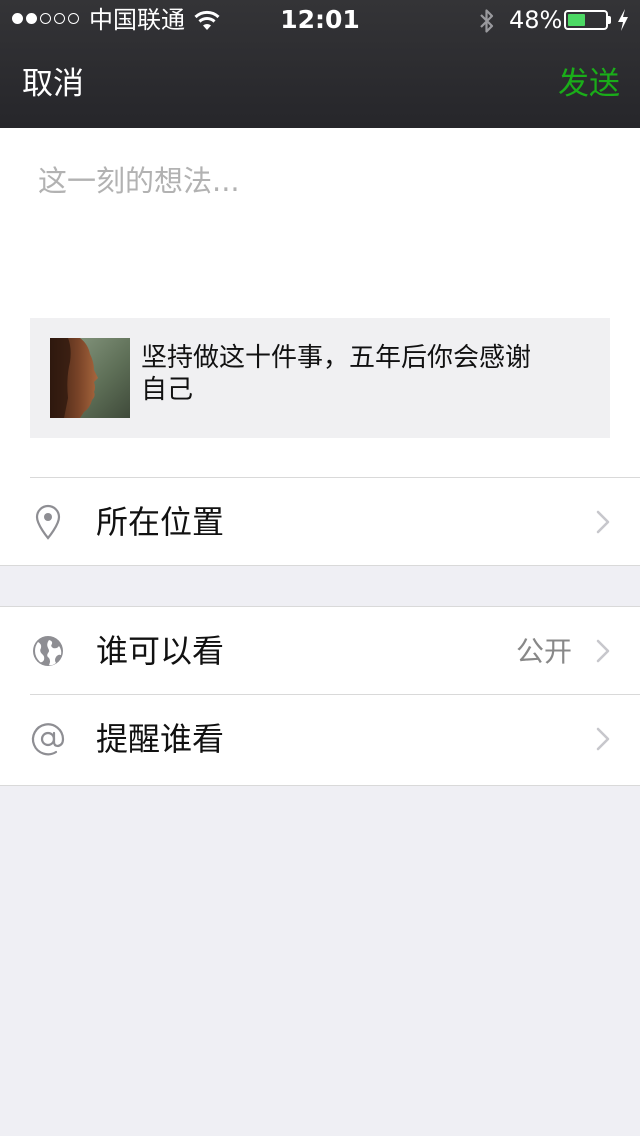 The height and width of the screenshot is (1136, 640). I want to click on link-thumbnail, so click(90, 378).